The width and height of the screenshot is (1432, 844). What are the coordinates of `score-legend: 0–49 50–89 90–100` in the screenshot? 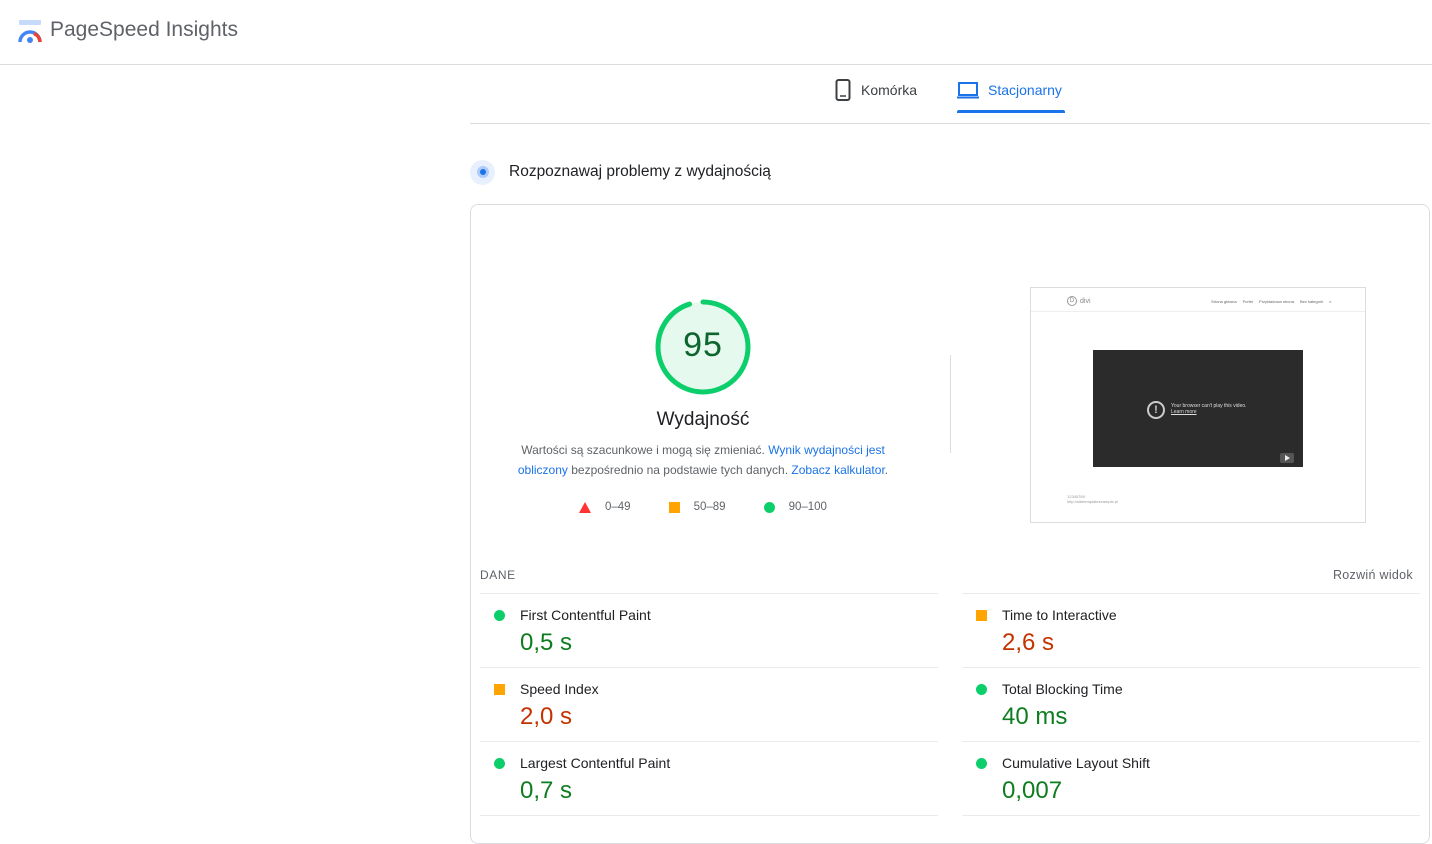 It's located at (722, 507).